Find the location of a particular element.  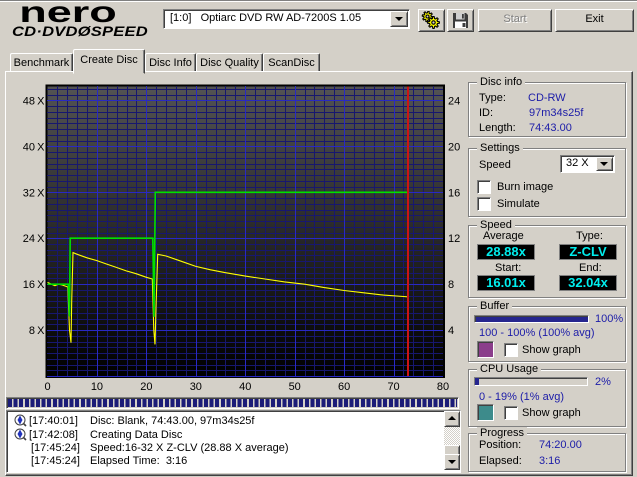

svg-text: 60 is located at coordinates (344, 387).